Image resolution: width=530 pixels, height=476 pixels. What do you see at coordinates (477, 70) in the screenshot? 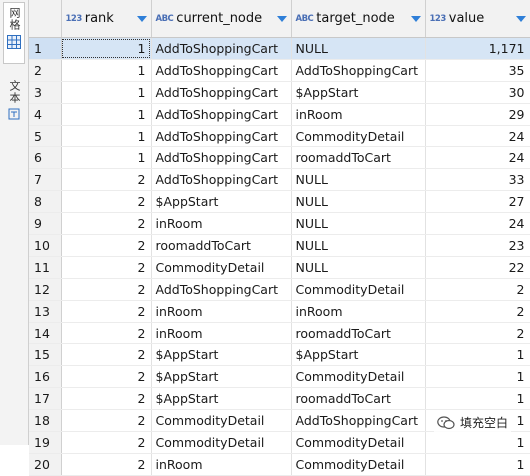
I see `value-cell: 35` at bounding box center [477, 70].